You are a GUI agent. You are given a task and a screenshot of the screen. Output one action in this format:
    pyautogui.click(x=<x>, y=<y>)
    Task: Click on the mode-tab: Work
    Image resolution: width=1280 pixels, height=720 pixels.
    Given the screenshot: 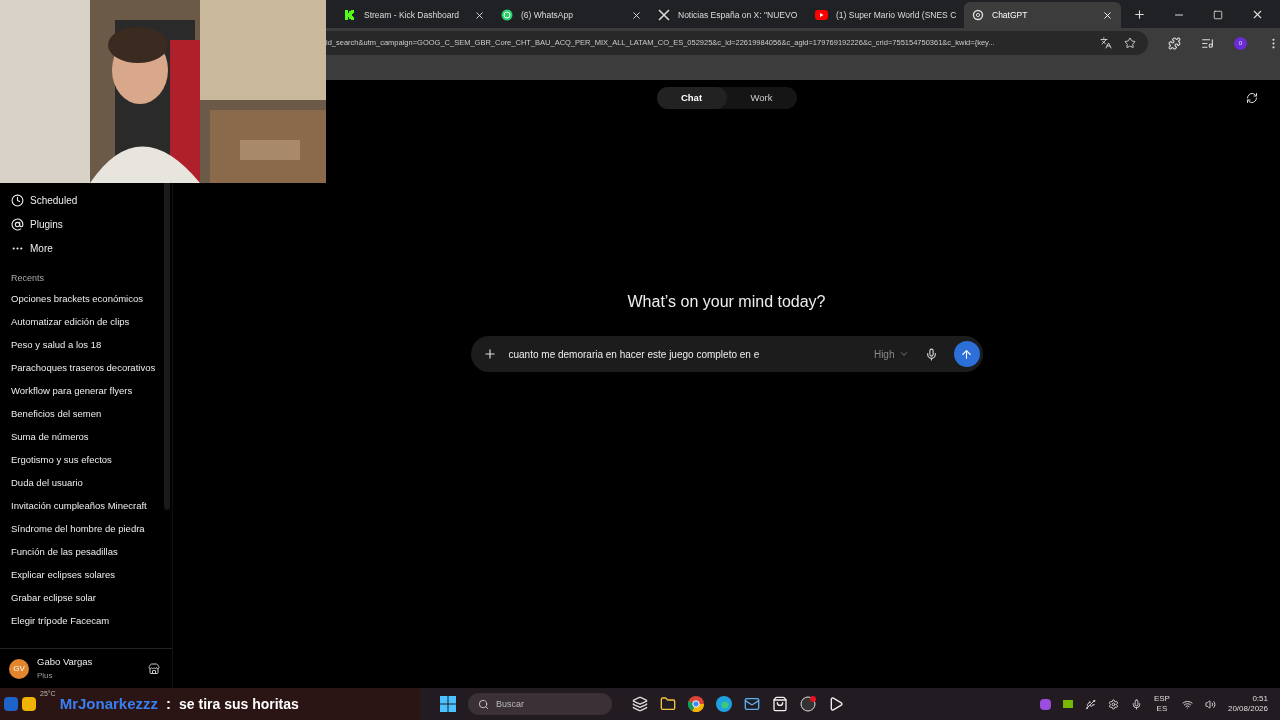 What is the action you would take?
    pyautogui.click(x=761, y=98)
    